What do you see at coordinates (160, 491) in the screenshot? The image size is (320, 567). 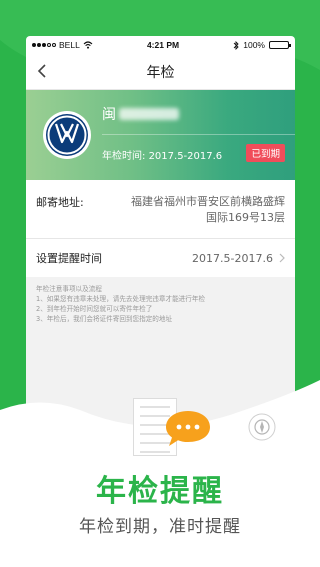 I see `promo-headline: 年检提醒` at bounding box center [160, 491].